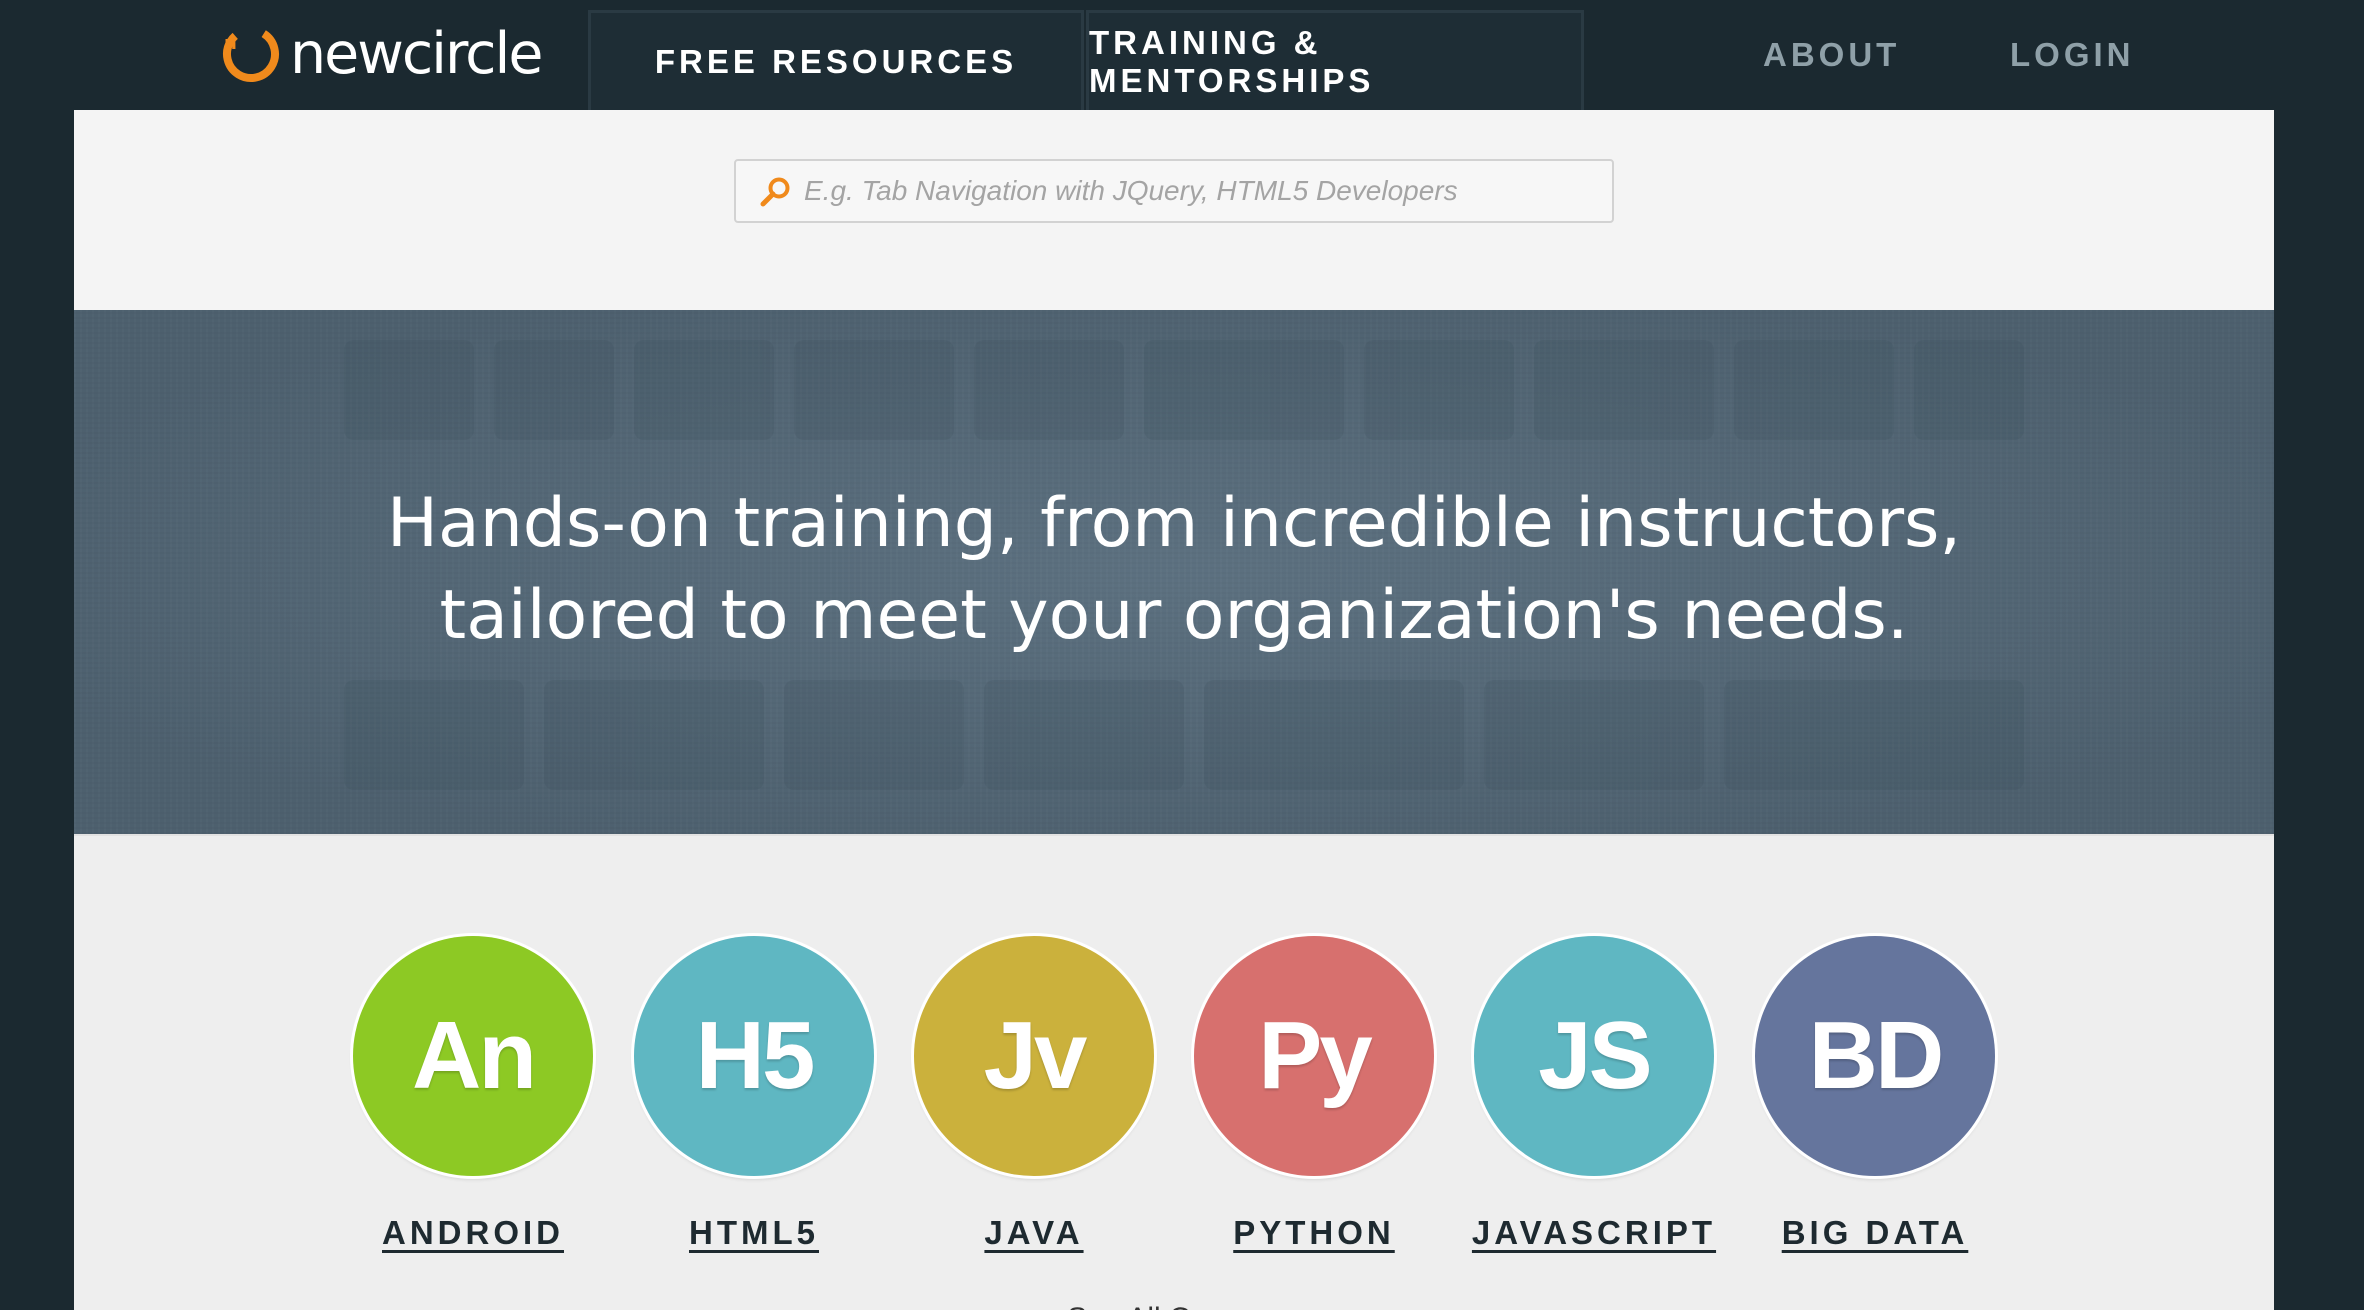 The image size is (2364, 1310). I want to click on course-html5: H5 HTML5, so click(754, 1094).